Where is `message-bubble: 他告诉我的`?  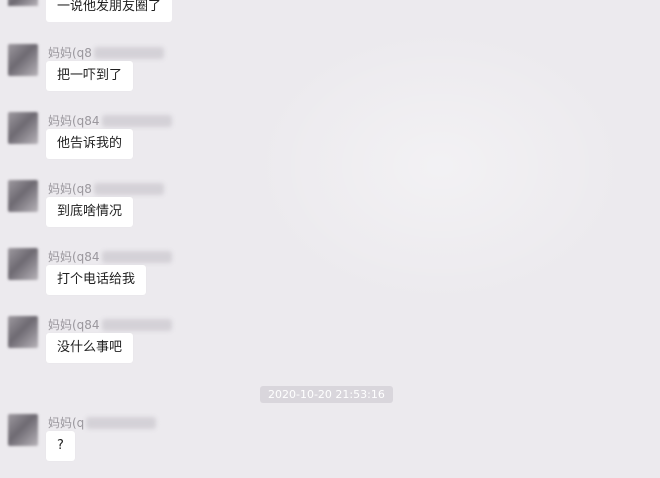
message-bubble: 他告诉我的 is located at coordinates (90, 144).